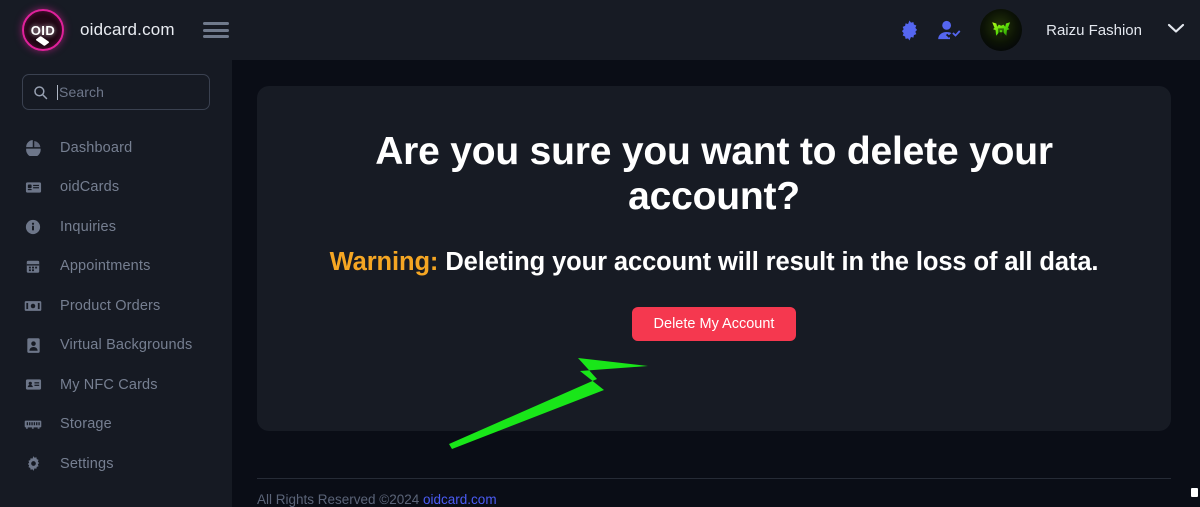  Describe the element at coordinates (116, 425) in the screenshot. I see `sidebar-item-storage: Storage` at that location.